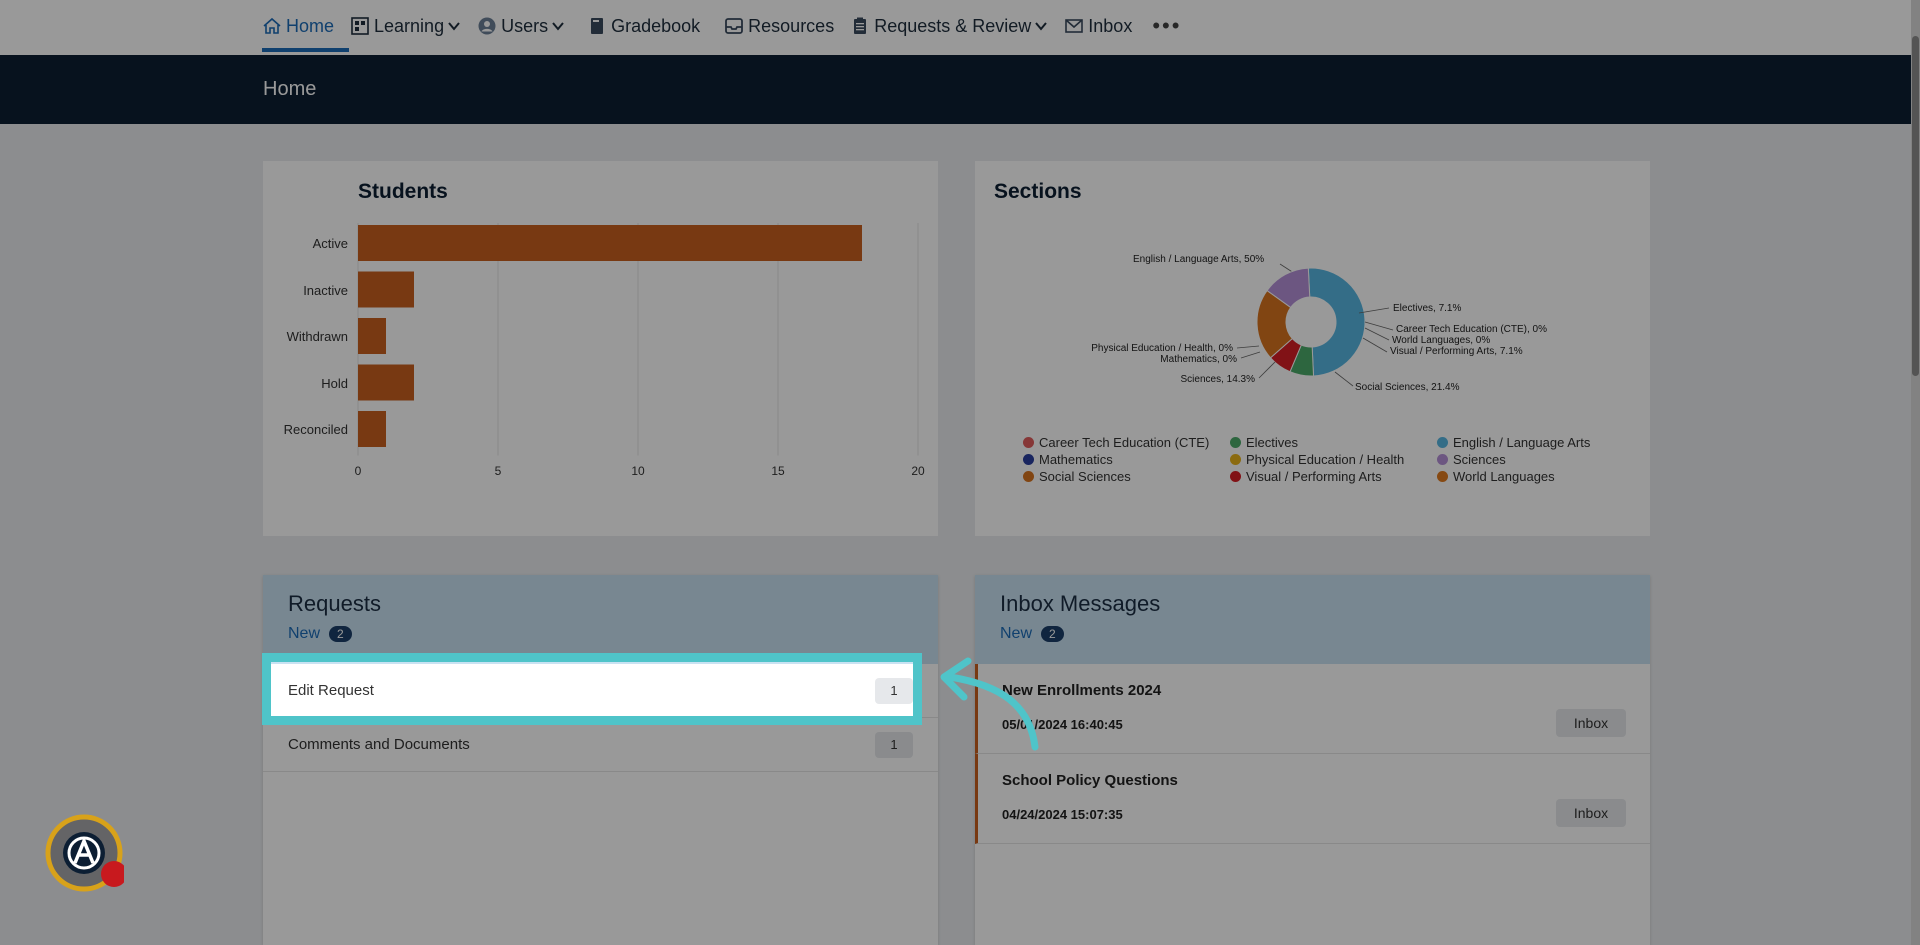 The width and height of the screenshot is (1920, 945). What do you see at coordinates (1312, 619) in the screenshot?
I see `inbox-header: Inbox Messages New 2` at bounding box center [1312, 619].